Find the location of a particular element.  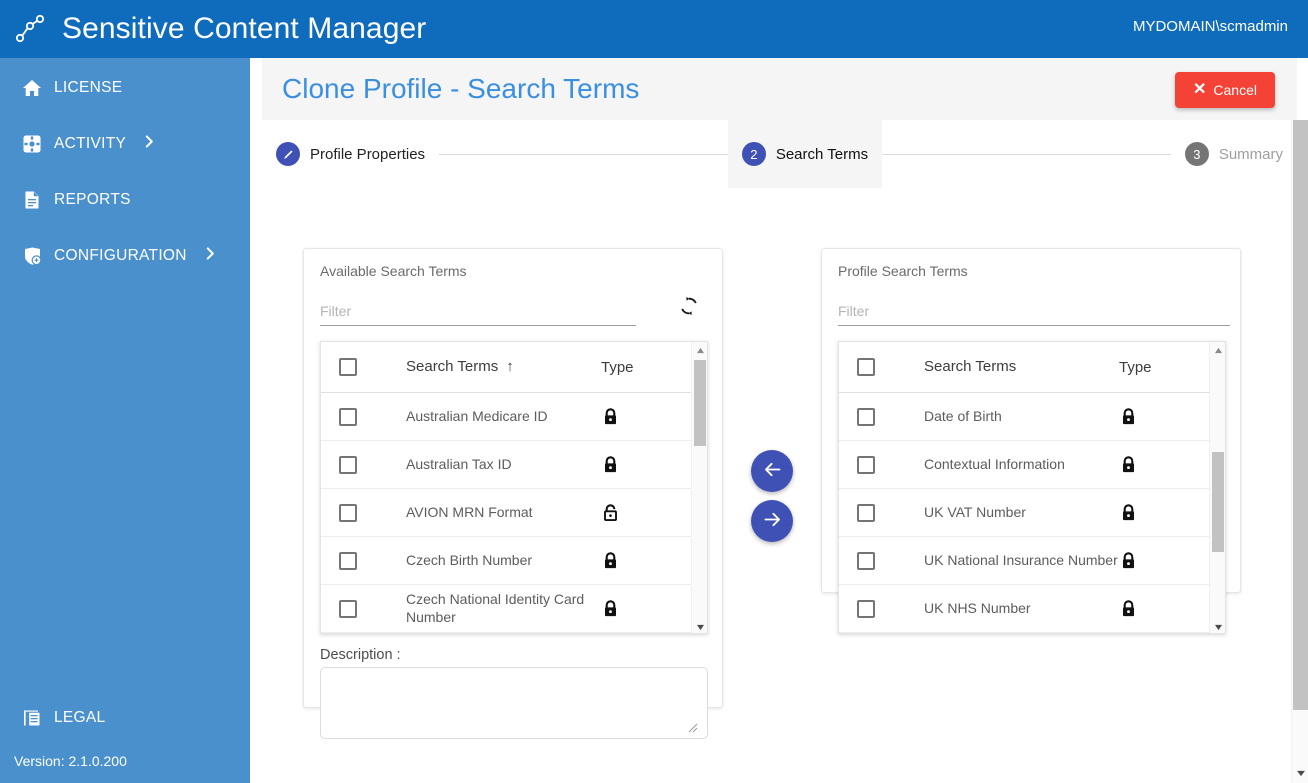

table-row: Australian Tax ID is located at coordinates (507, 465).